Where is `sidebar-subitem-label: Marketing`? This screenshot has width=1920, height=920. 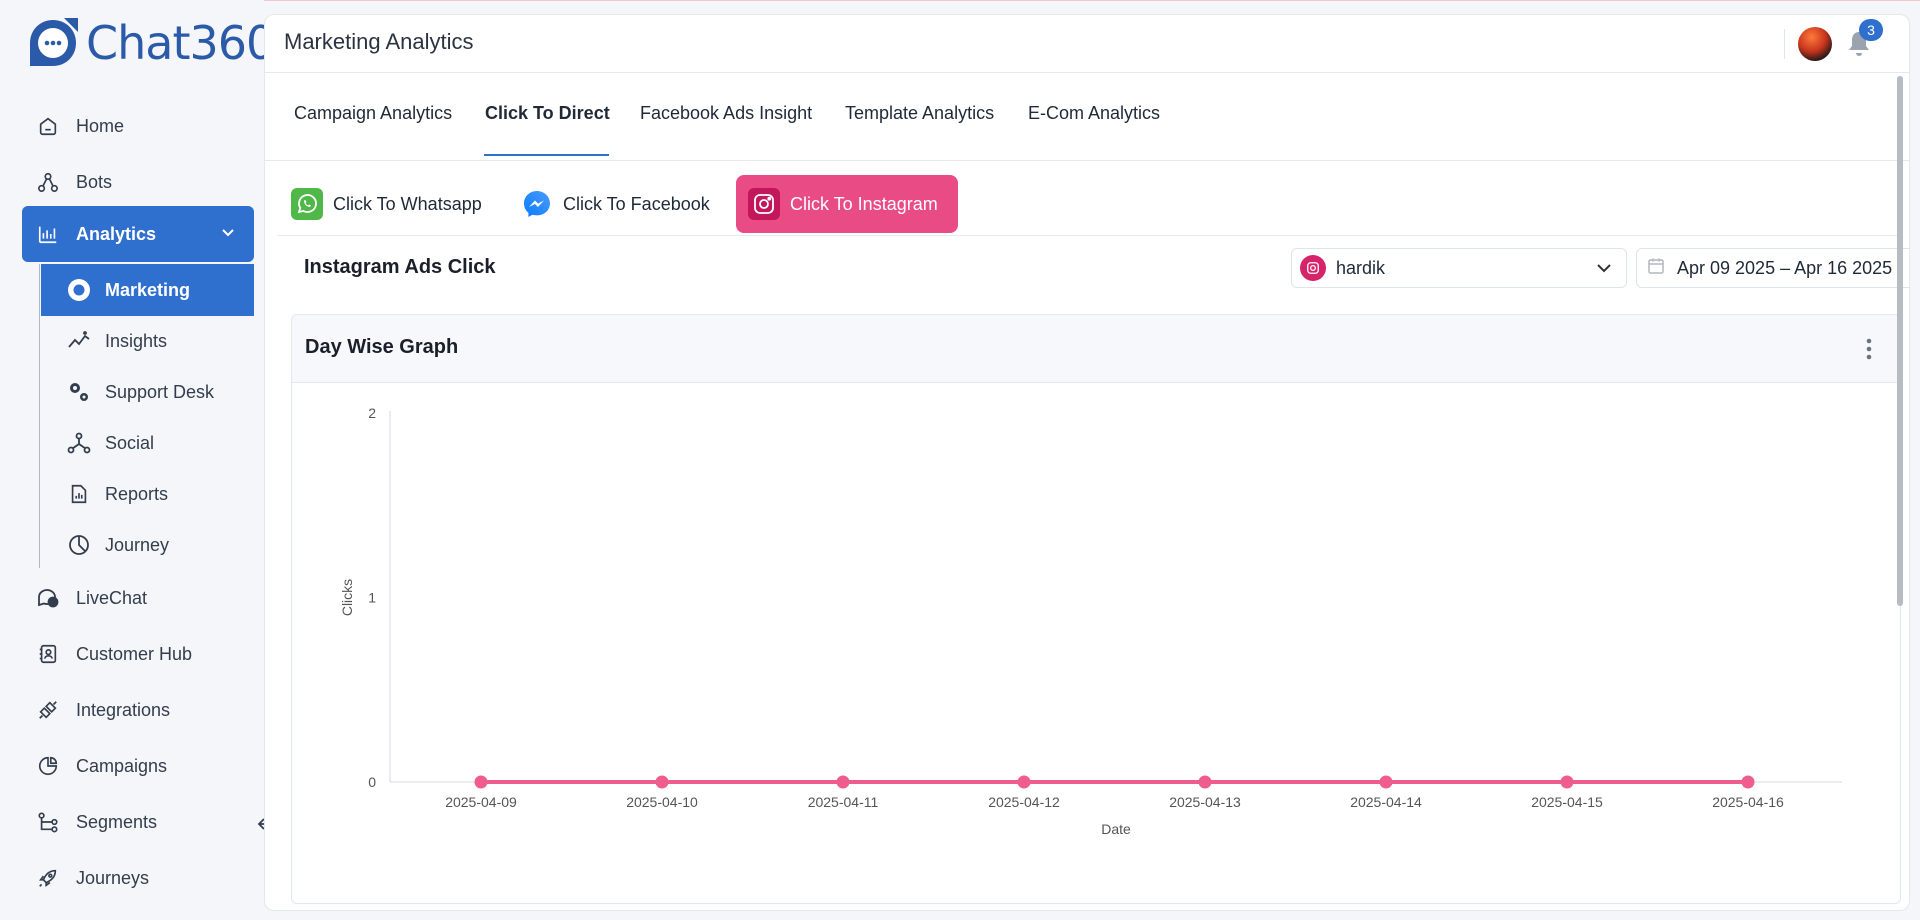
sidebar-subitem-label: Marketing is located at coordinates (148, 289).